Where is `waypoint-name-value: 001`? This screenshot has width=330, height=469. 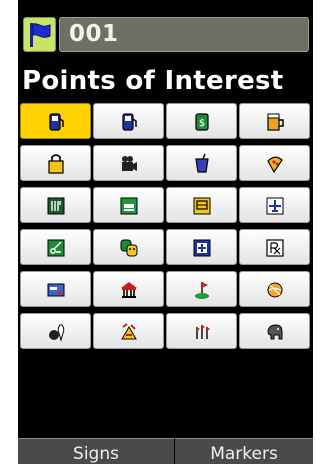
waypoint-name-value: 001 is located at coordinates (94, 34).